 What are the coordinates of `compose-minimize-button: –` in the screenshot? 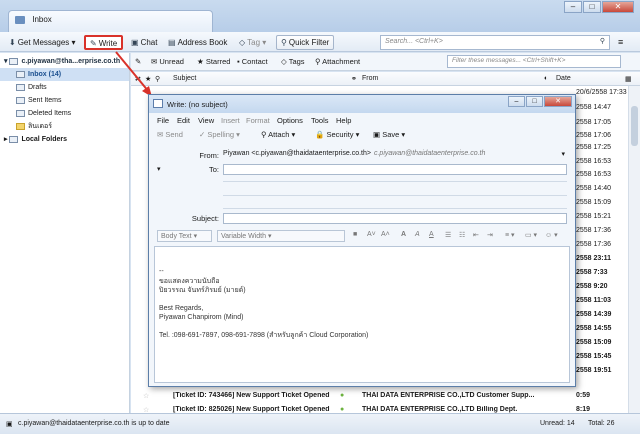 It's located at (516, 101).